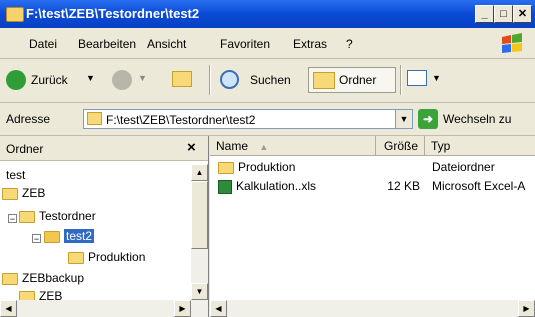 The height and width of the screenshot is (317, 535). I want to click on column-type-label: Typ, so click(441, 146).